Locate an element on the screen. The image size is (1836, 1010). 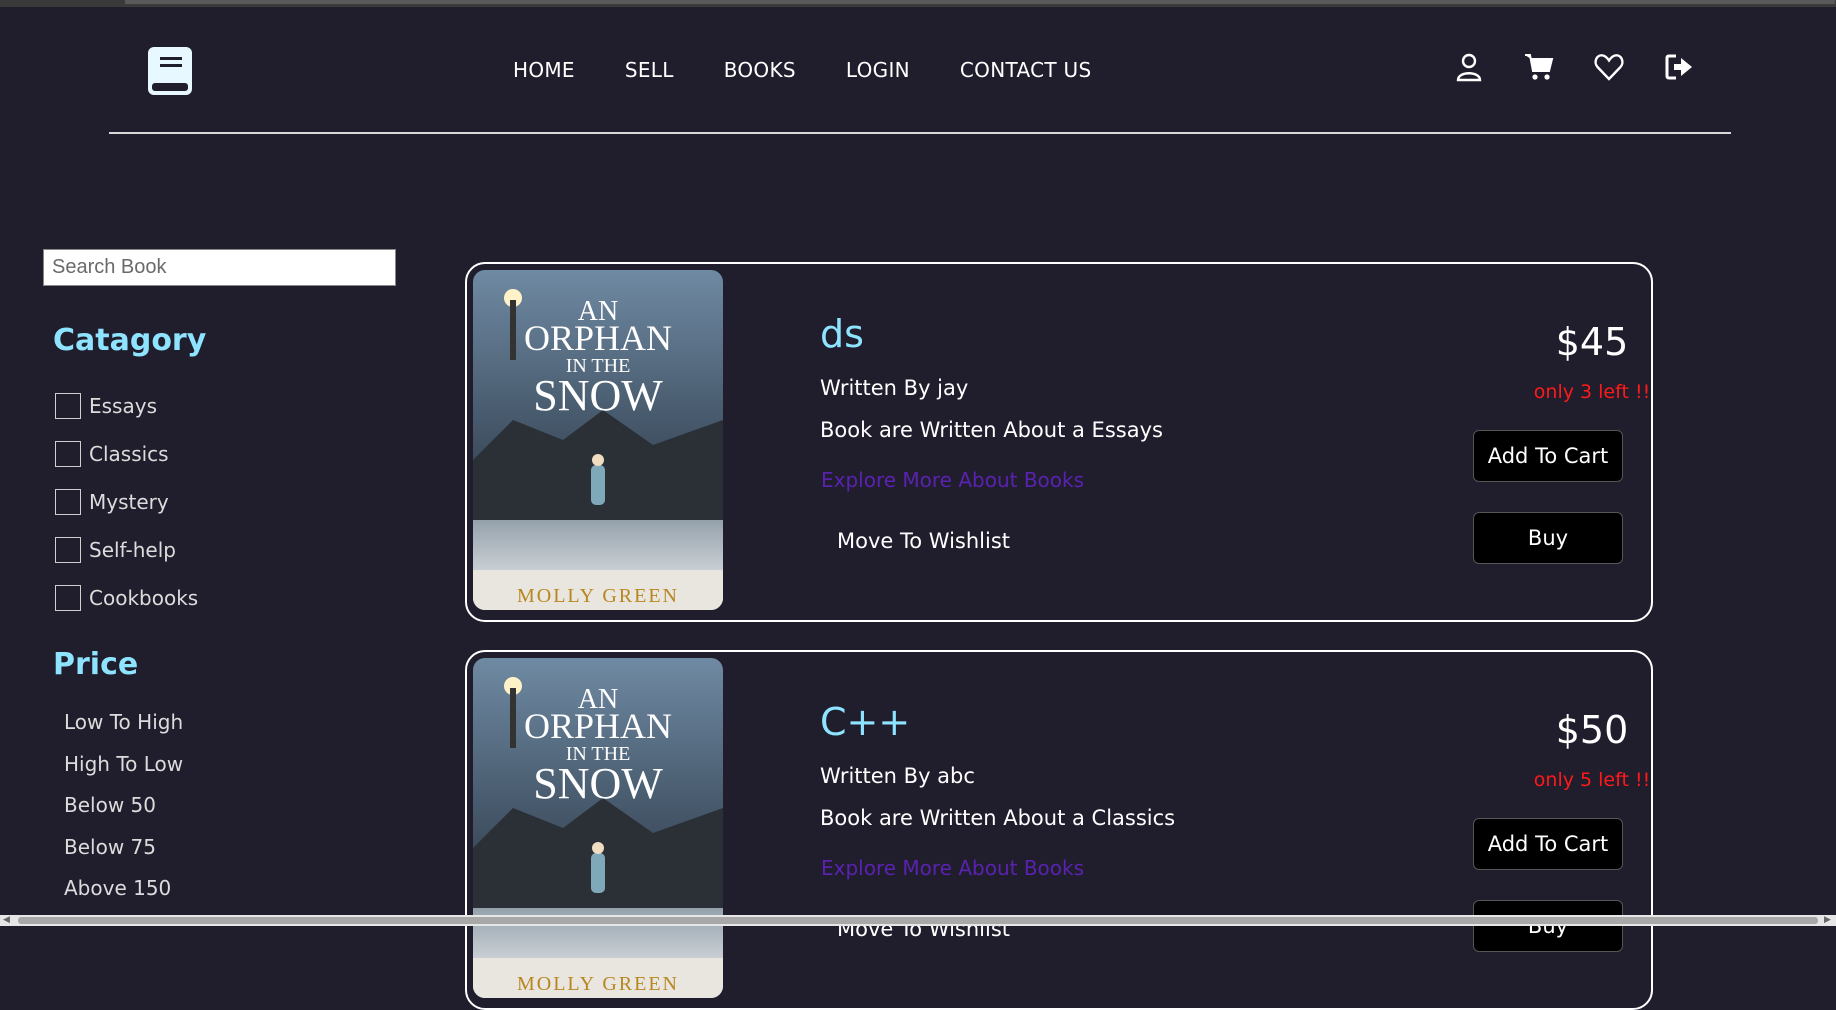
category-classics: Classics is located at coordinates (126, 454).